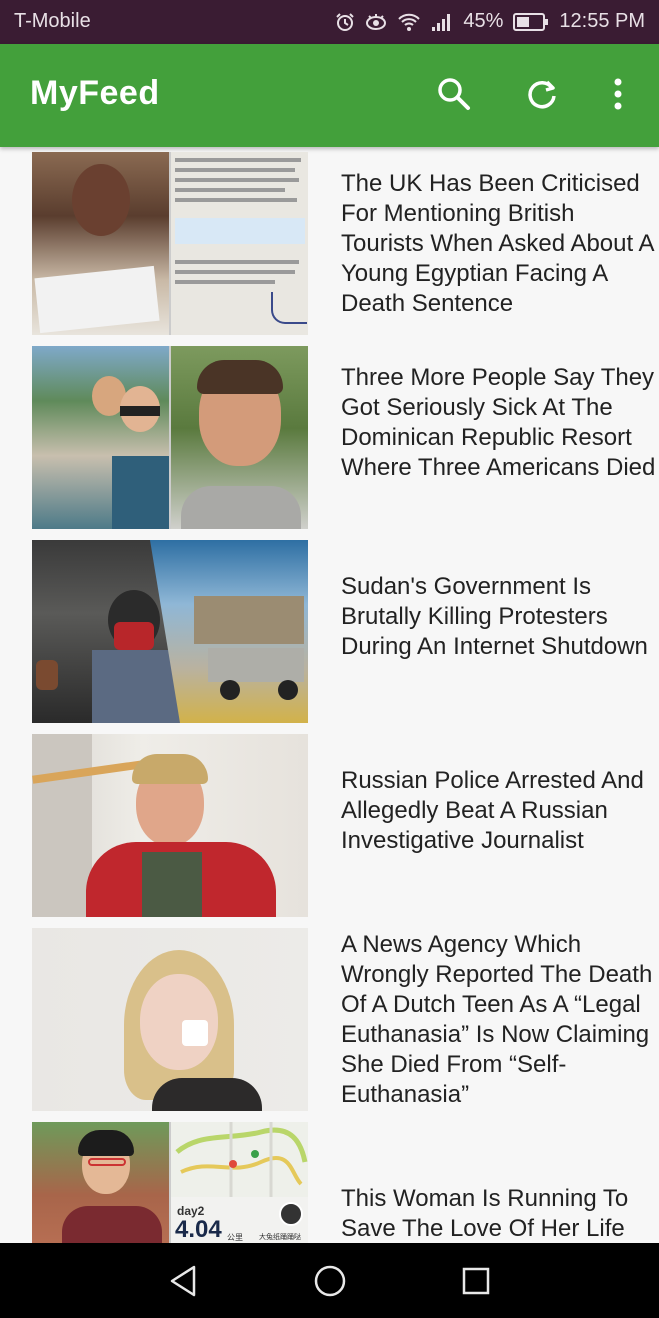 This screenshot has height=1318, width=659. What do you see at coordinates (52, 21) in the screenshot?
I see `carrier-label: T-Mobile` at bounding box center [52, 21].